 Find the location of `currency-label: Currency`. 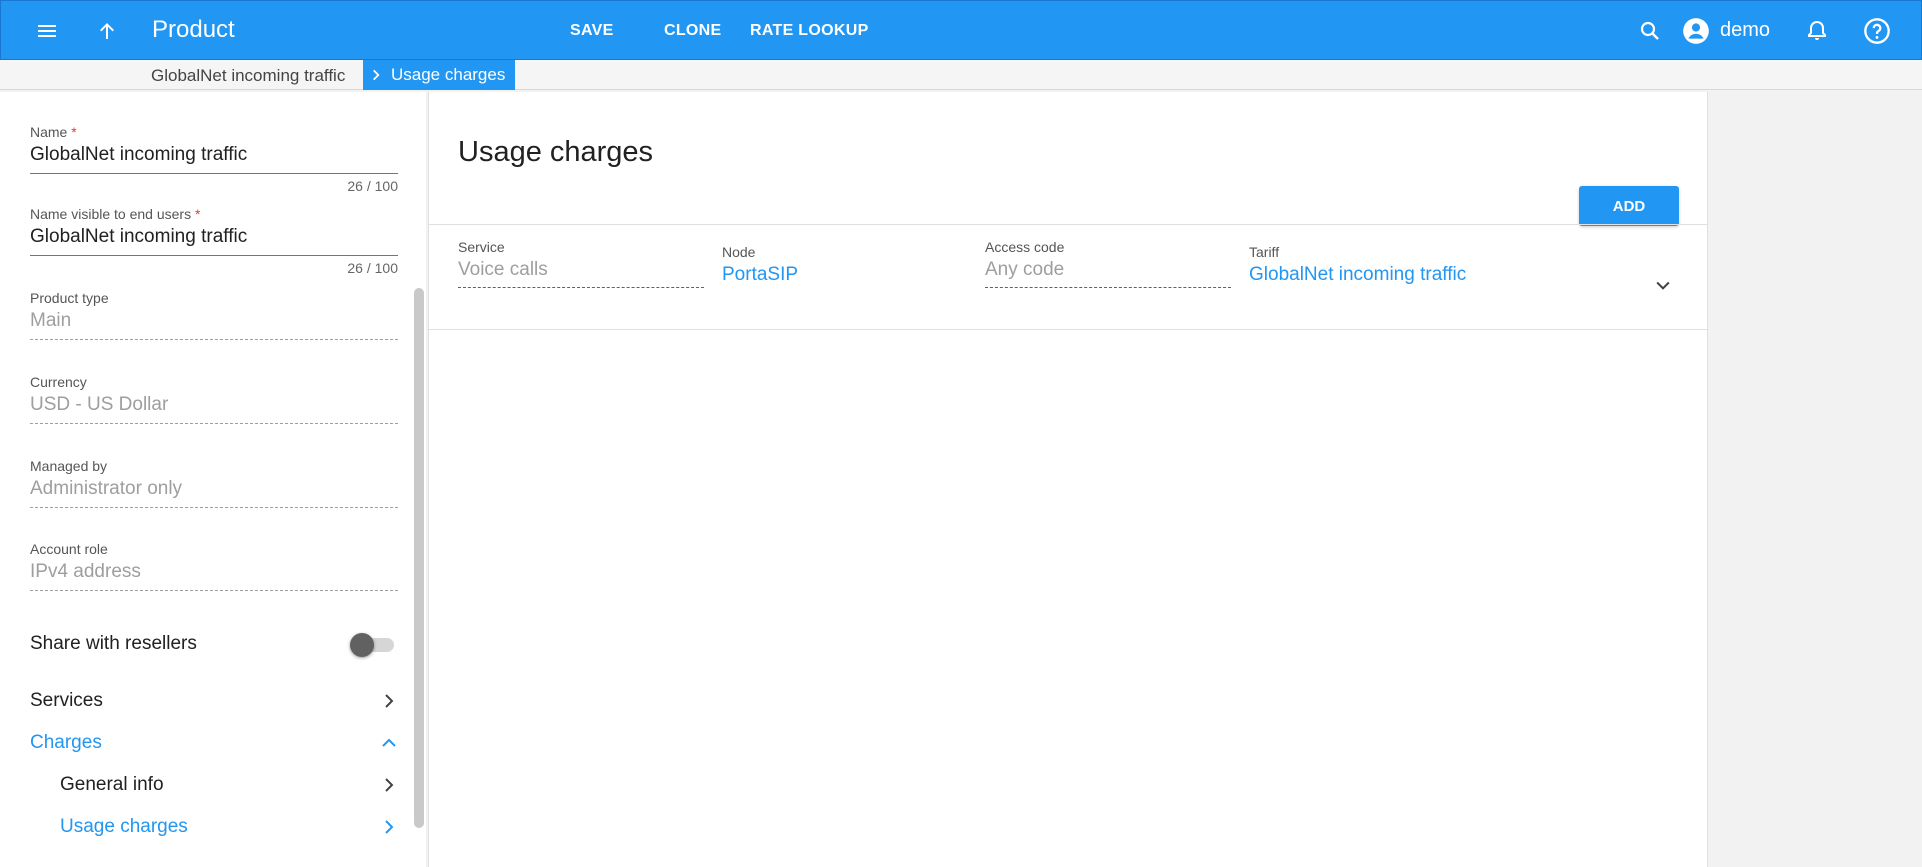

currency-label: Currency is located at coordinates (58, 382).